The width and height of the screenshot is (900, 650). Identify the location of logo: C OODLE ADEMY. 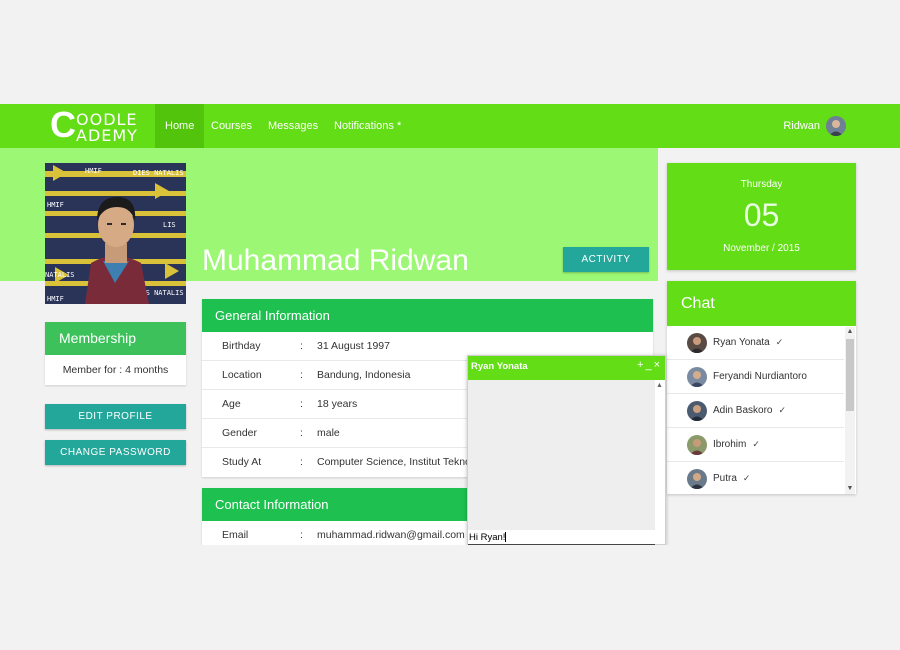
(97, 124).